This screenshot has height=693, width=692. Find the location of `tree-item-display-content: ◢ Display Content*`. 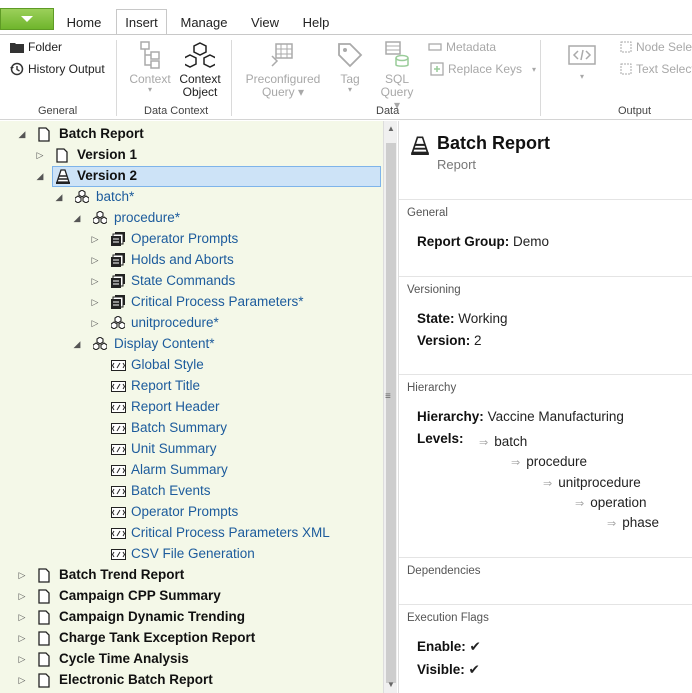

tree-item-display-content: ◢ Display Content* is located at coordinates (191, 344).